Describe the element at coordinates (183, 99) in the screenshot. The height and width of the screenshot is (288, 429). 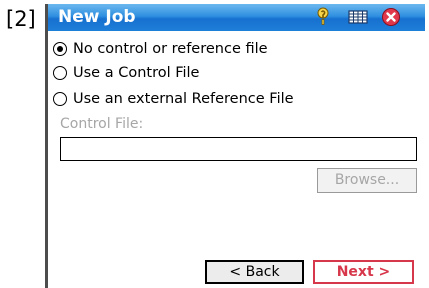
I see `option-label: Use an external Reference File` at that location.